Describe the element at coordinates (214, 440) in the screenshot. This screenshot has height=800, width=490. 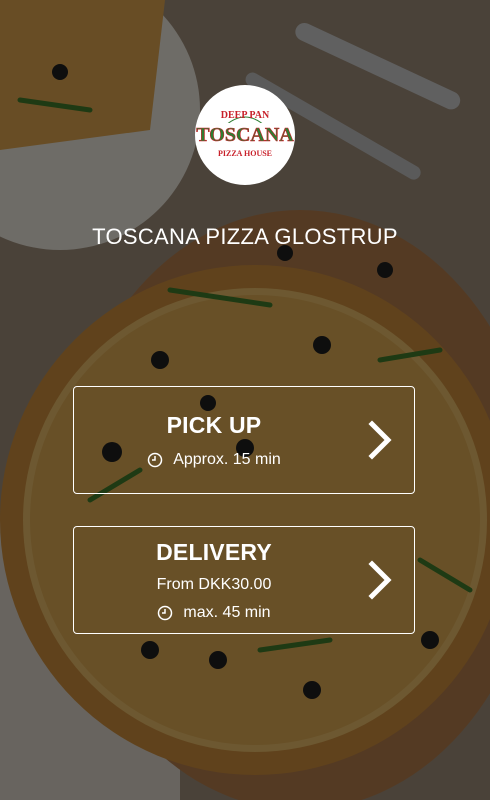
I see `pickup-content: PICK UP Approx. 15 min` at that location.